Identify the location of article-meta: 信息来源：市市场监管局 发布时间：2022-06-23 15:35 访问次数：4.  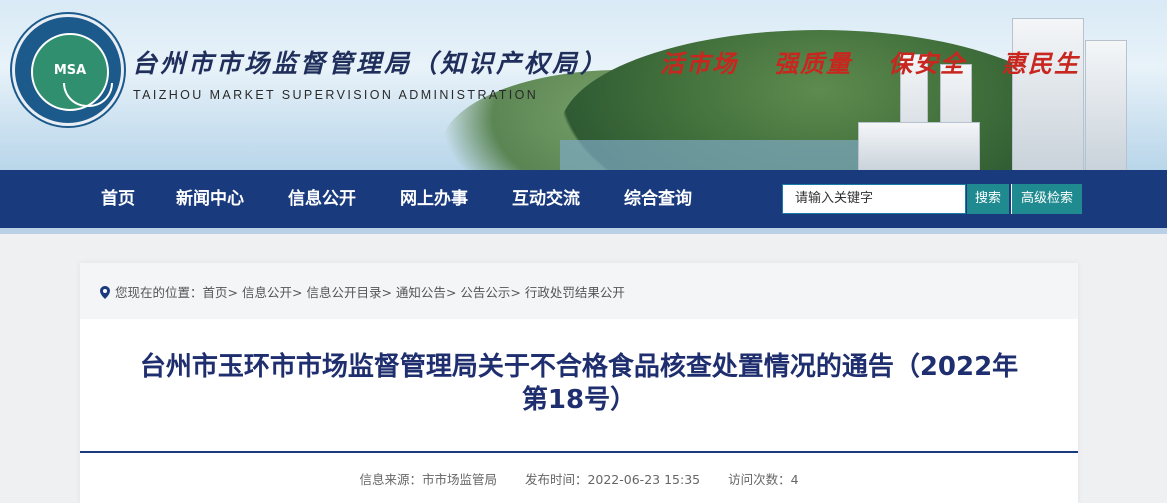
(579, 478).